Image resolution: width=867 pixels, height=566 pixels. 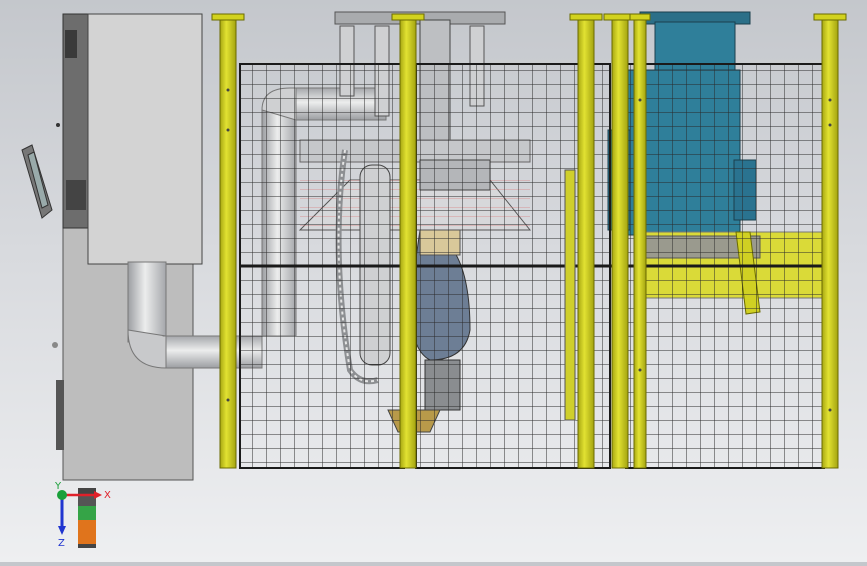 I want to click on control-cabinet, so click(x=127, y=247).